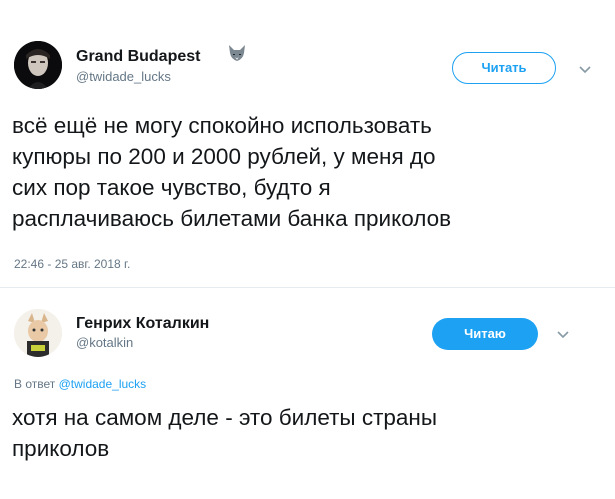 Image resolution: width=615 pixels, height=499 pixels. What do you see at coordinates (104, 342) in the screenshot?
I see `author-handle: @kotalkin` at bounding box center [104, 342].